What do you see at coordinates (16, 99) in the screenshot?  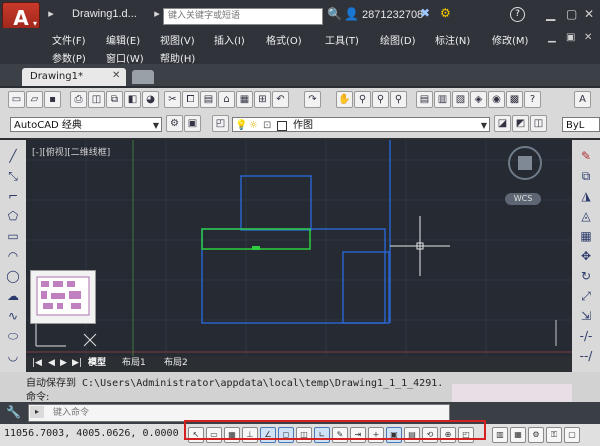 I see `new-icon: ▭` at bounding box center [16, 99].